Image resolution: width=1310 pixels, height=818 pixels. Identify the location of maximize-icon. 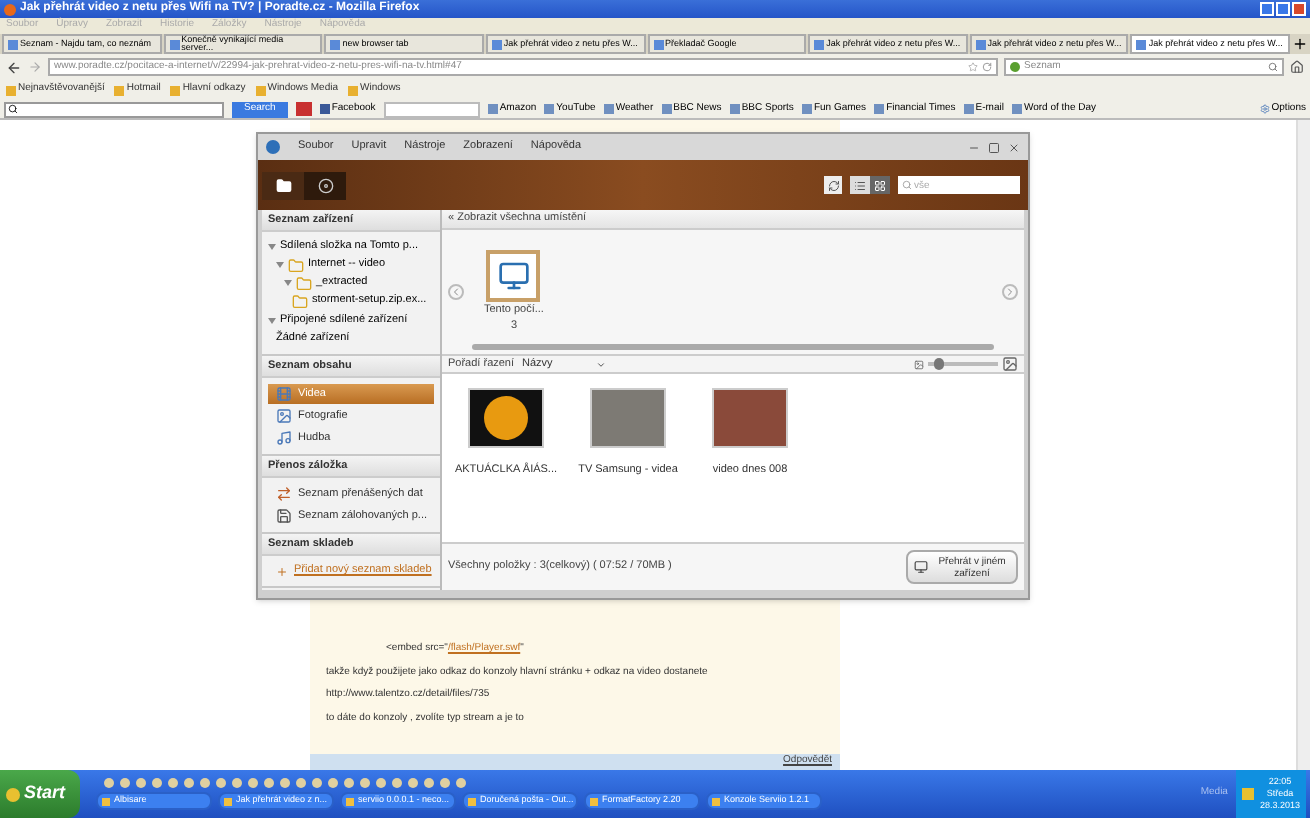
(994, 147).